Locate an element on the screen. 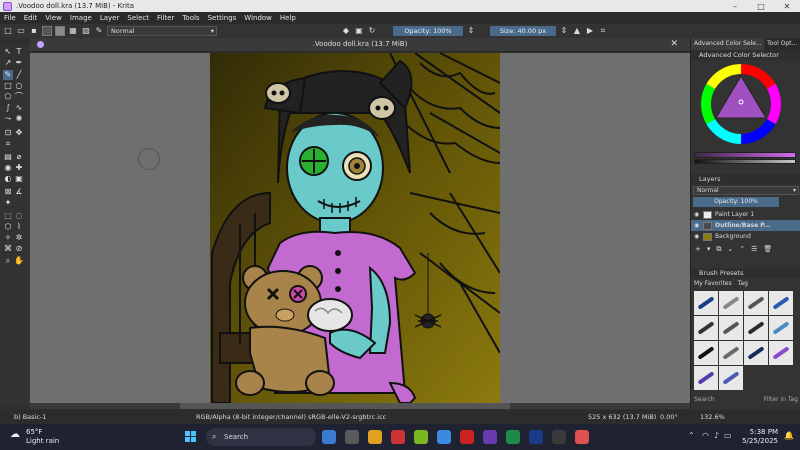 The width and height of the screenshot is (800, 450). move-tool-icon: ✥ is located at coordinates (19, 133).